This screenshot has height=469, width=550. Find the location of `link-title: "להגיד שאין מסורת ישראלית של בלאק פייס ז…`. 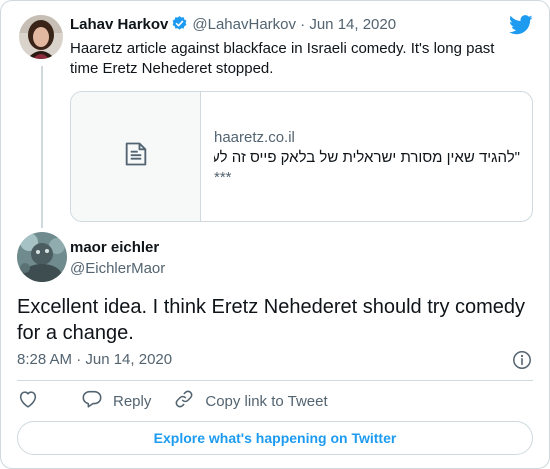

link-title: "להגיד שאין מסורת ישראלית של בלאק פייס ז… is located at coordinates (367, 157).